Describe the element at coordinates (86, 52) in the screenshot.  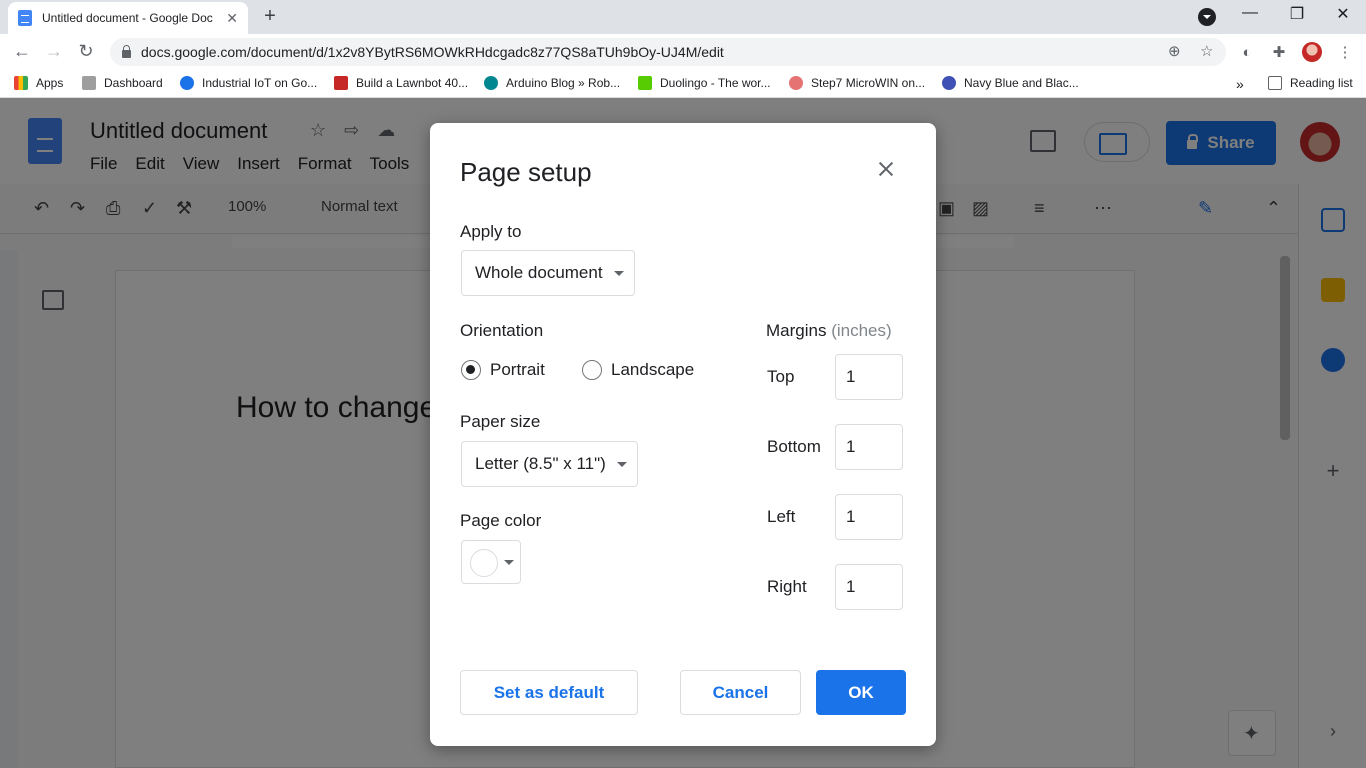
I see `reload-icon: ↻` at that location.